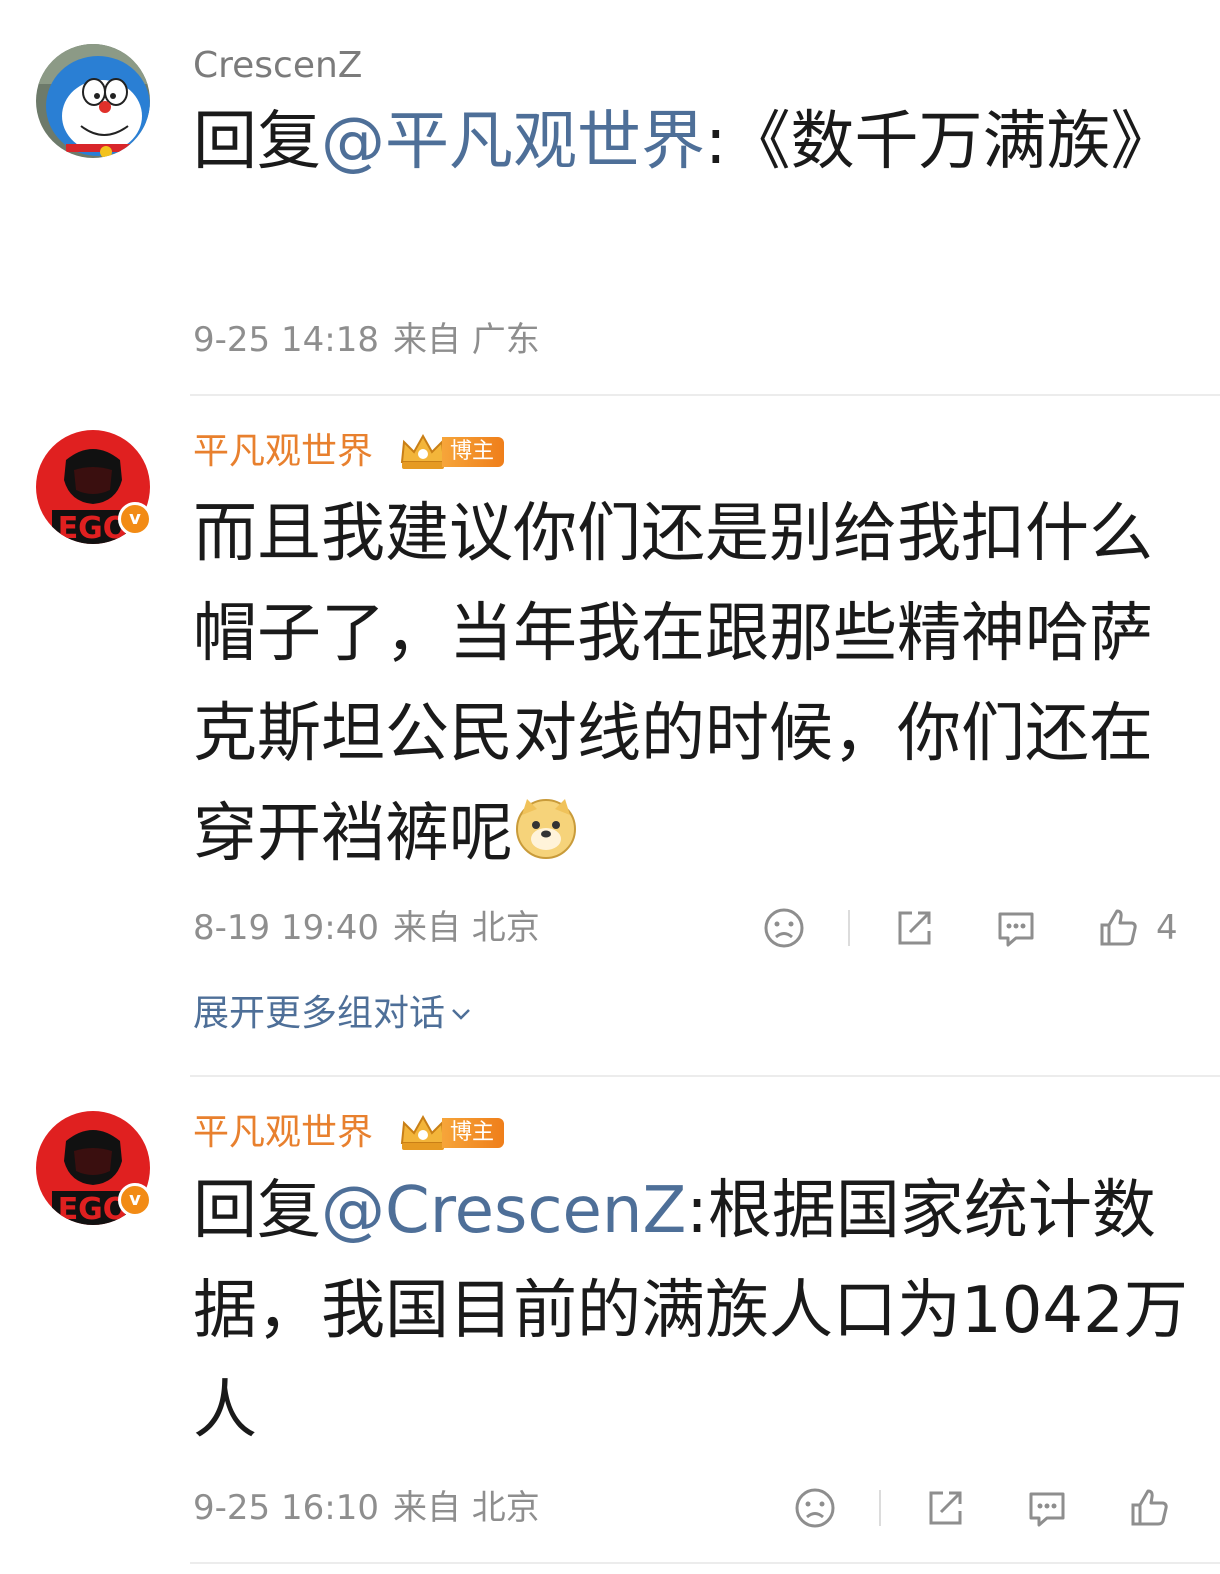  I want to click on location: 来自 广东, so click(466, 340).